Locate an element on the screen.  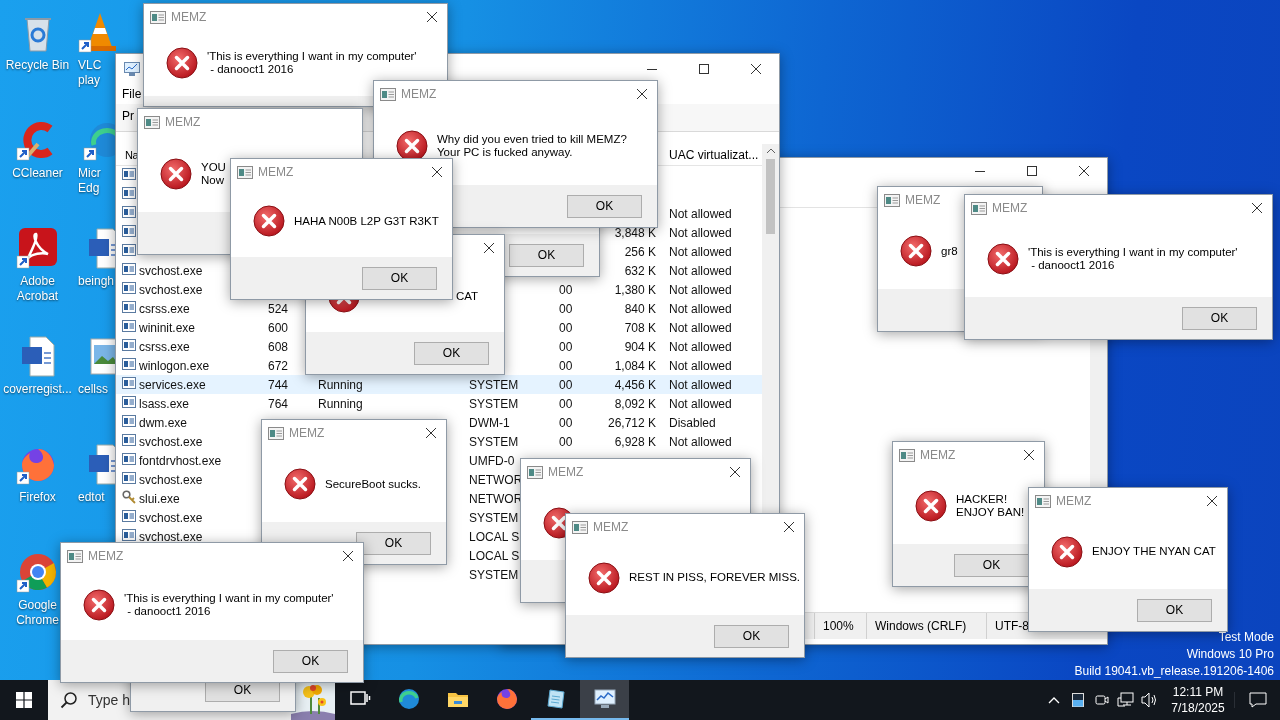
icon-label: Firefox is located at coordinates (37, 497).